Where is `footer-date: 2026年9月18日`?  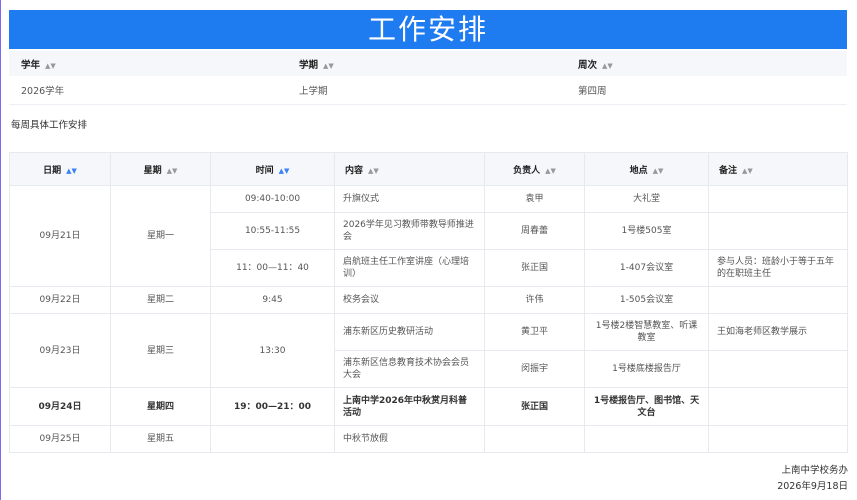
footer-date: 2026年9月18日 is located at coordinates (812, 486).